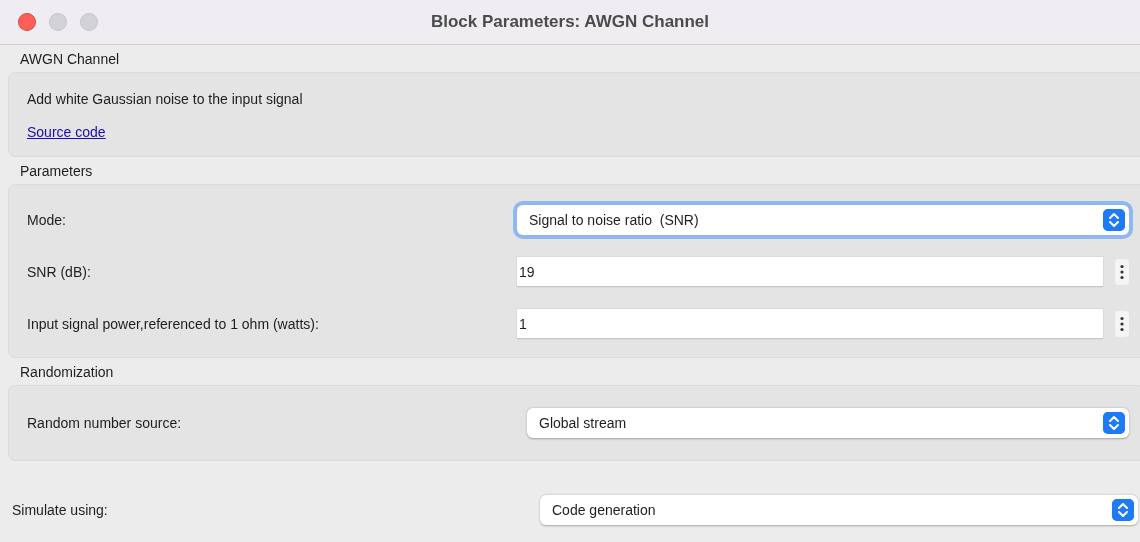 This screenshot has width=1140, height=542. I want to click on description-text: Add white Gaussian noise to the input signal, so click(165, 99).